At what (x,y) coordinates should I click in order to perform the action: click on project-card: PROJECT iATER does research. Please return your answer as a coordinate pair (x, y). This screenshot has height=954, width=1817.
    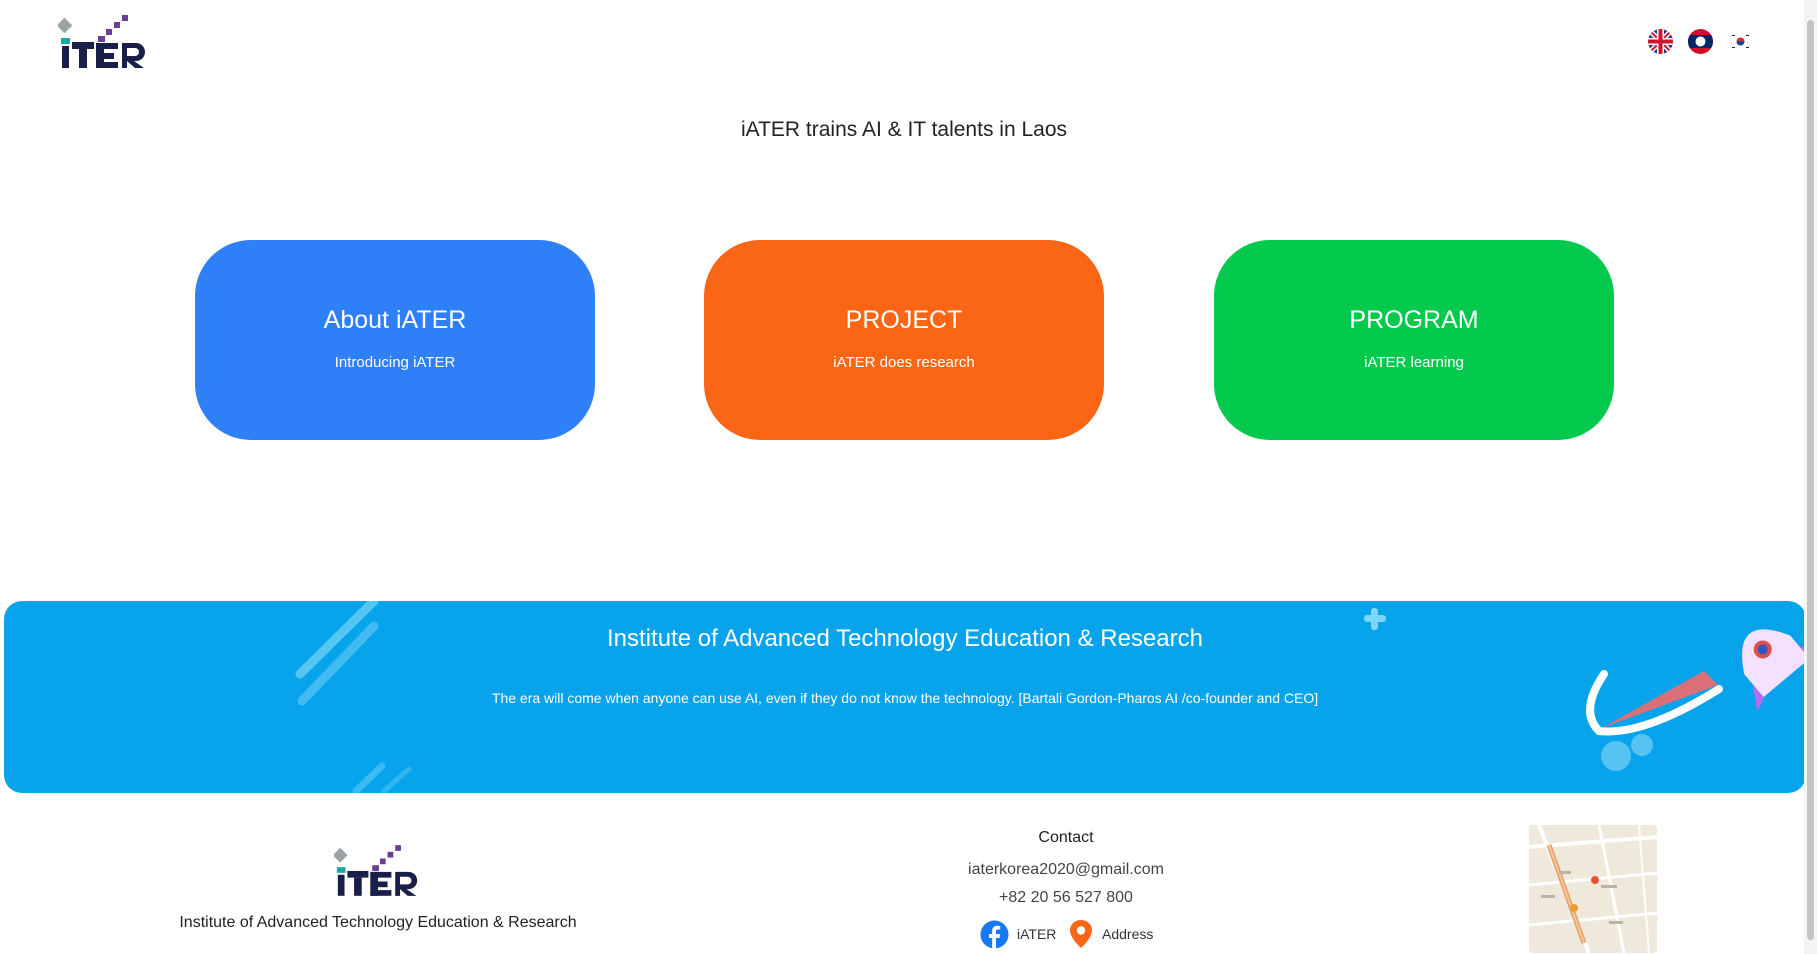
    Looking at the image, I should click on (904, 340).